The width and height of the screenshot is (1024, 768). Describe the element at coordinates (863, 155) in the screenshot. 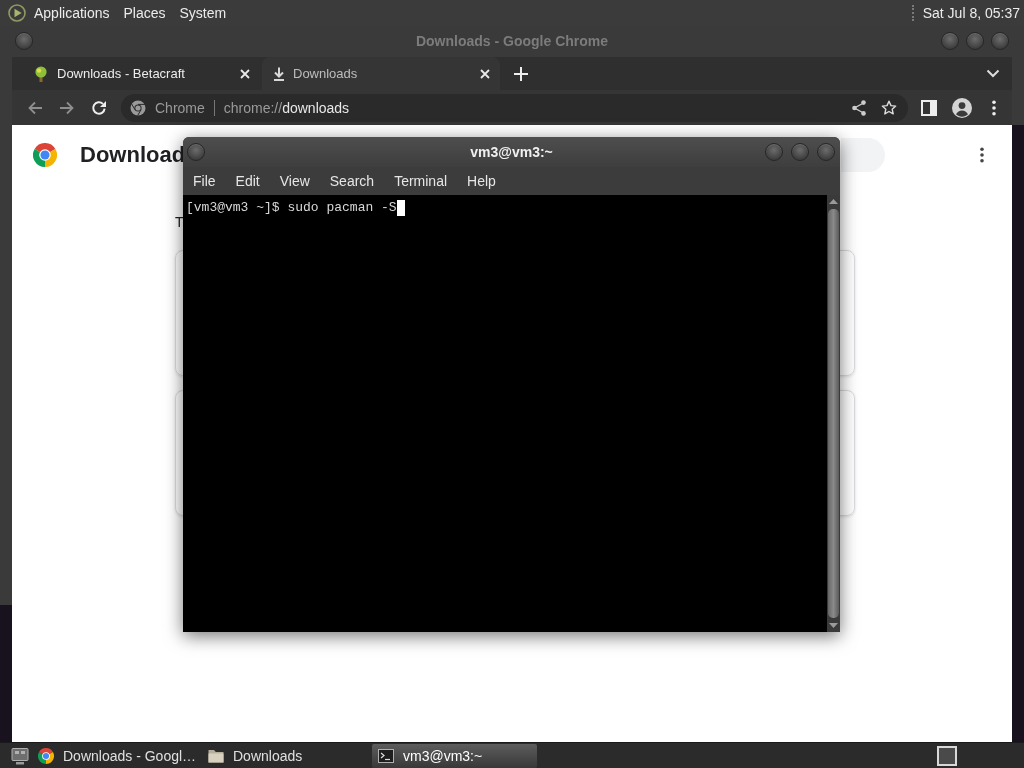

I see `search-field` at that location.